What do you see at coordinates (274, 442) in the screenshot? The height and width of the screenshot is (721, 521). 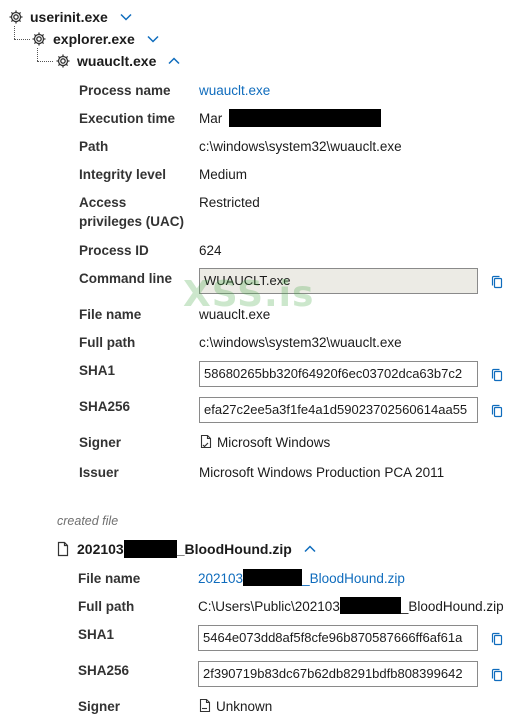 I see `signer-text: Microsoft Windows` at bounding box center [274, 442].